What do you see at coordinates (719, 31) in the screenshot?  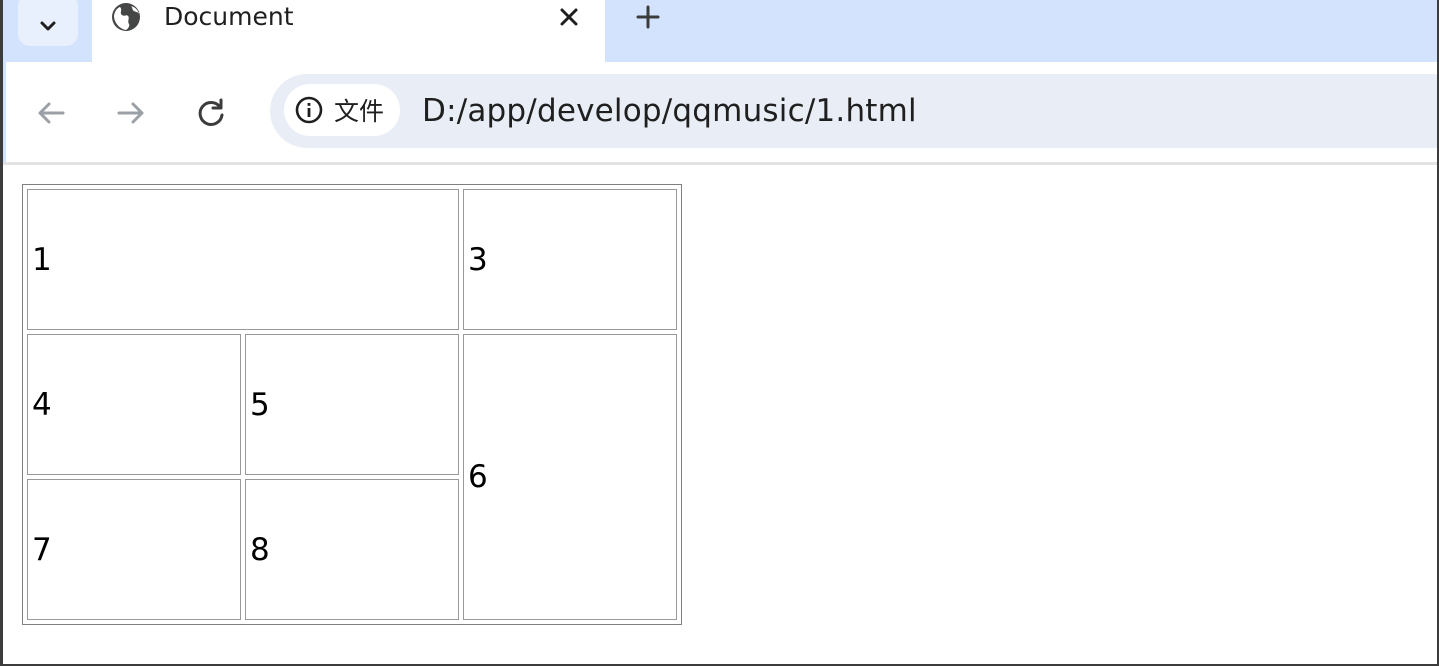 I see `tab-strip: Document` at bounding box center [719, 31].